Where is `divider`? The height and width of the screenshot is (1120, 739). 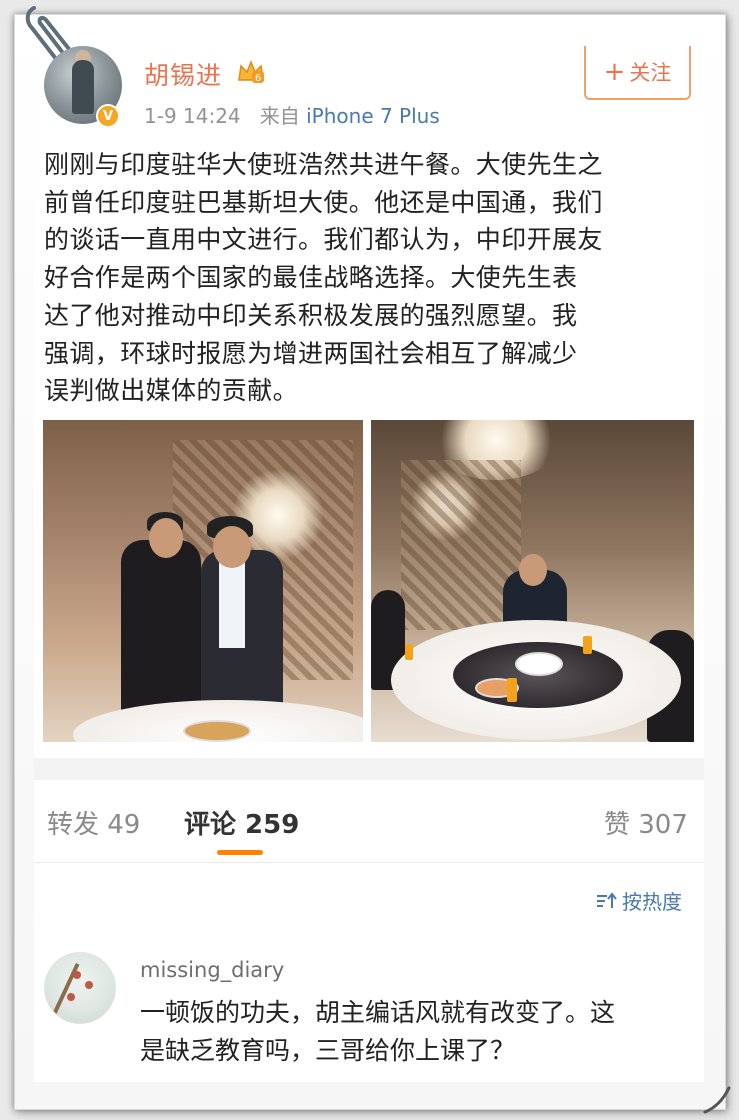 divider is located at coordinates (369, 862).